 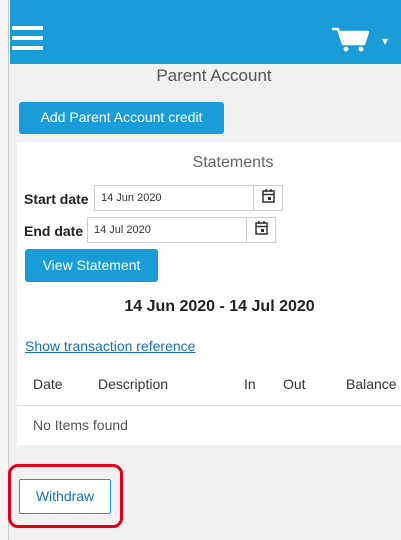 What do you see at coordinates (133, 384) in the screenshot?
I see `column-header-description: Description` at bounding box center [133, 384].